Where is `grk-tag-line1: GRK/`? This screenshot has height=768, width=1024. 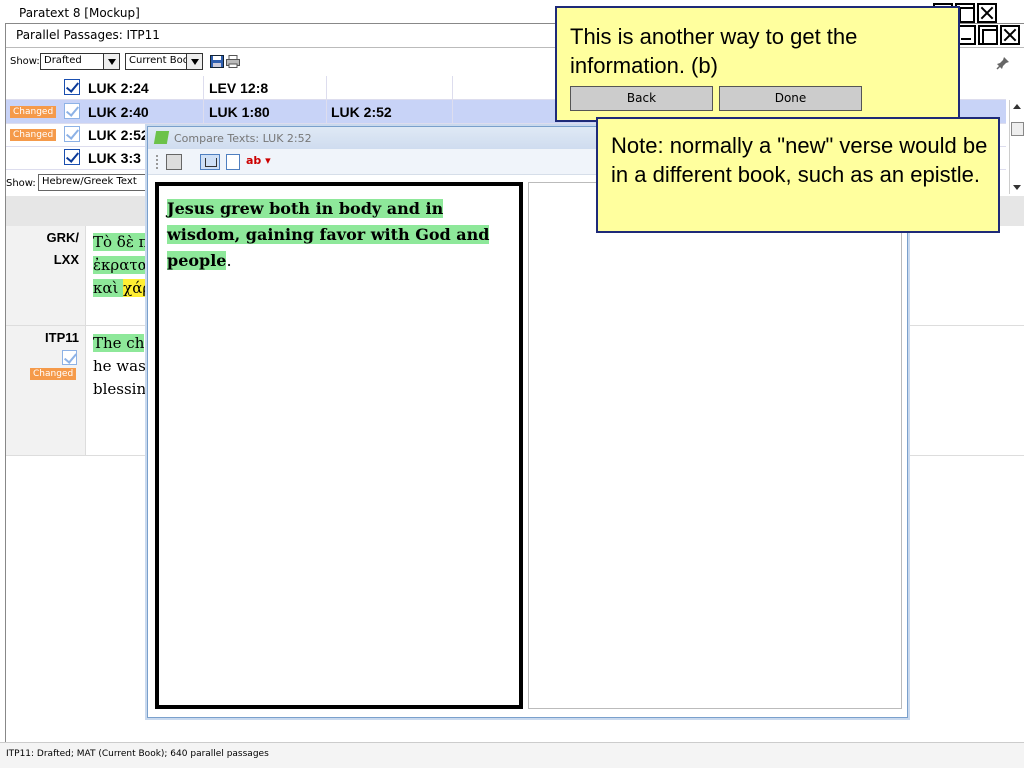
grk-tag-line1: GRK/ is located at coordinates (63, 237).